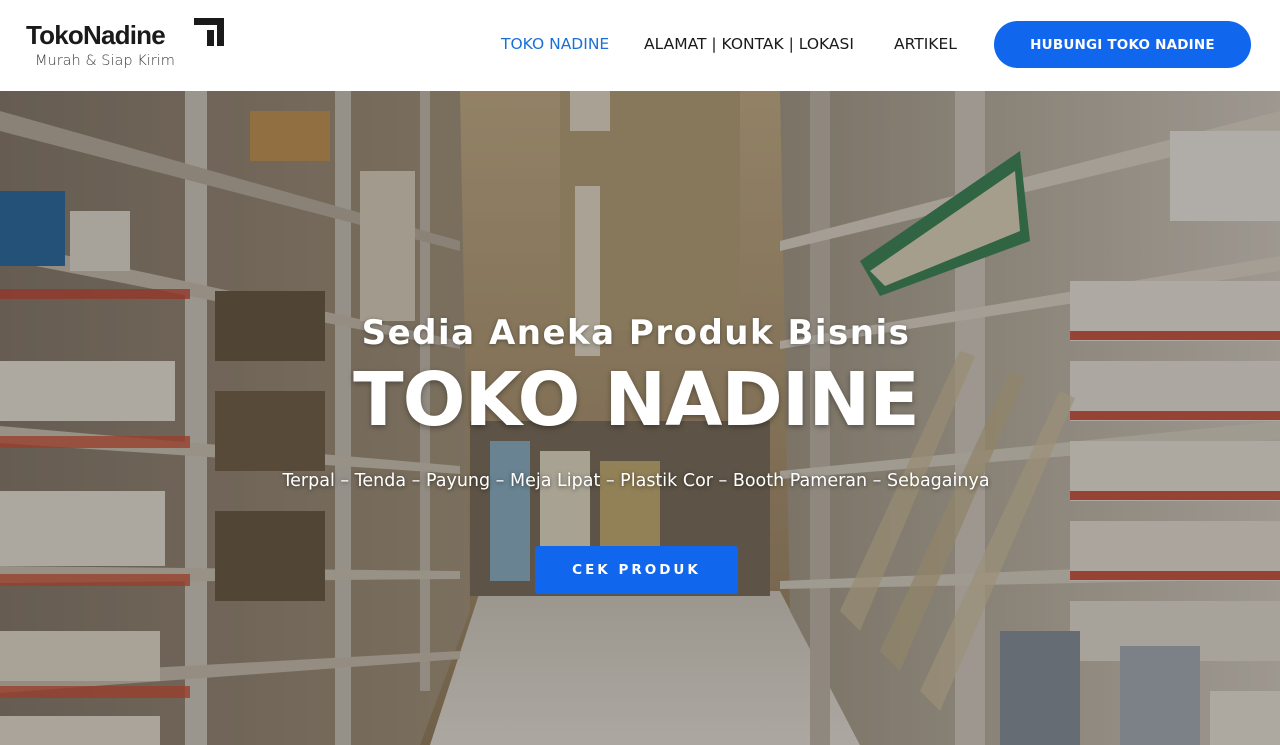 The width and height of the screenshot is (1280, 745). What do you see at coordinates (749, 44) in the screenshot?
I see `nav-item-alamat-kontak-lokasi: ALAMAT | KONTAK | LOKASI` at bounding box center [749, 44].